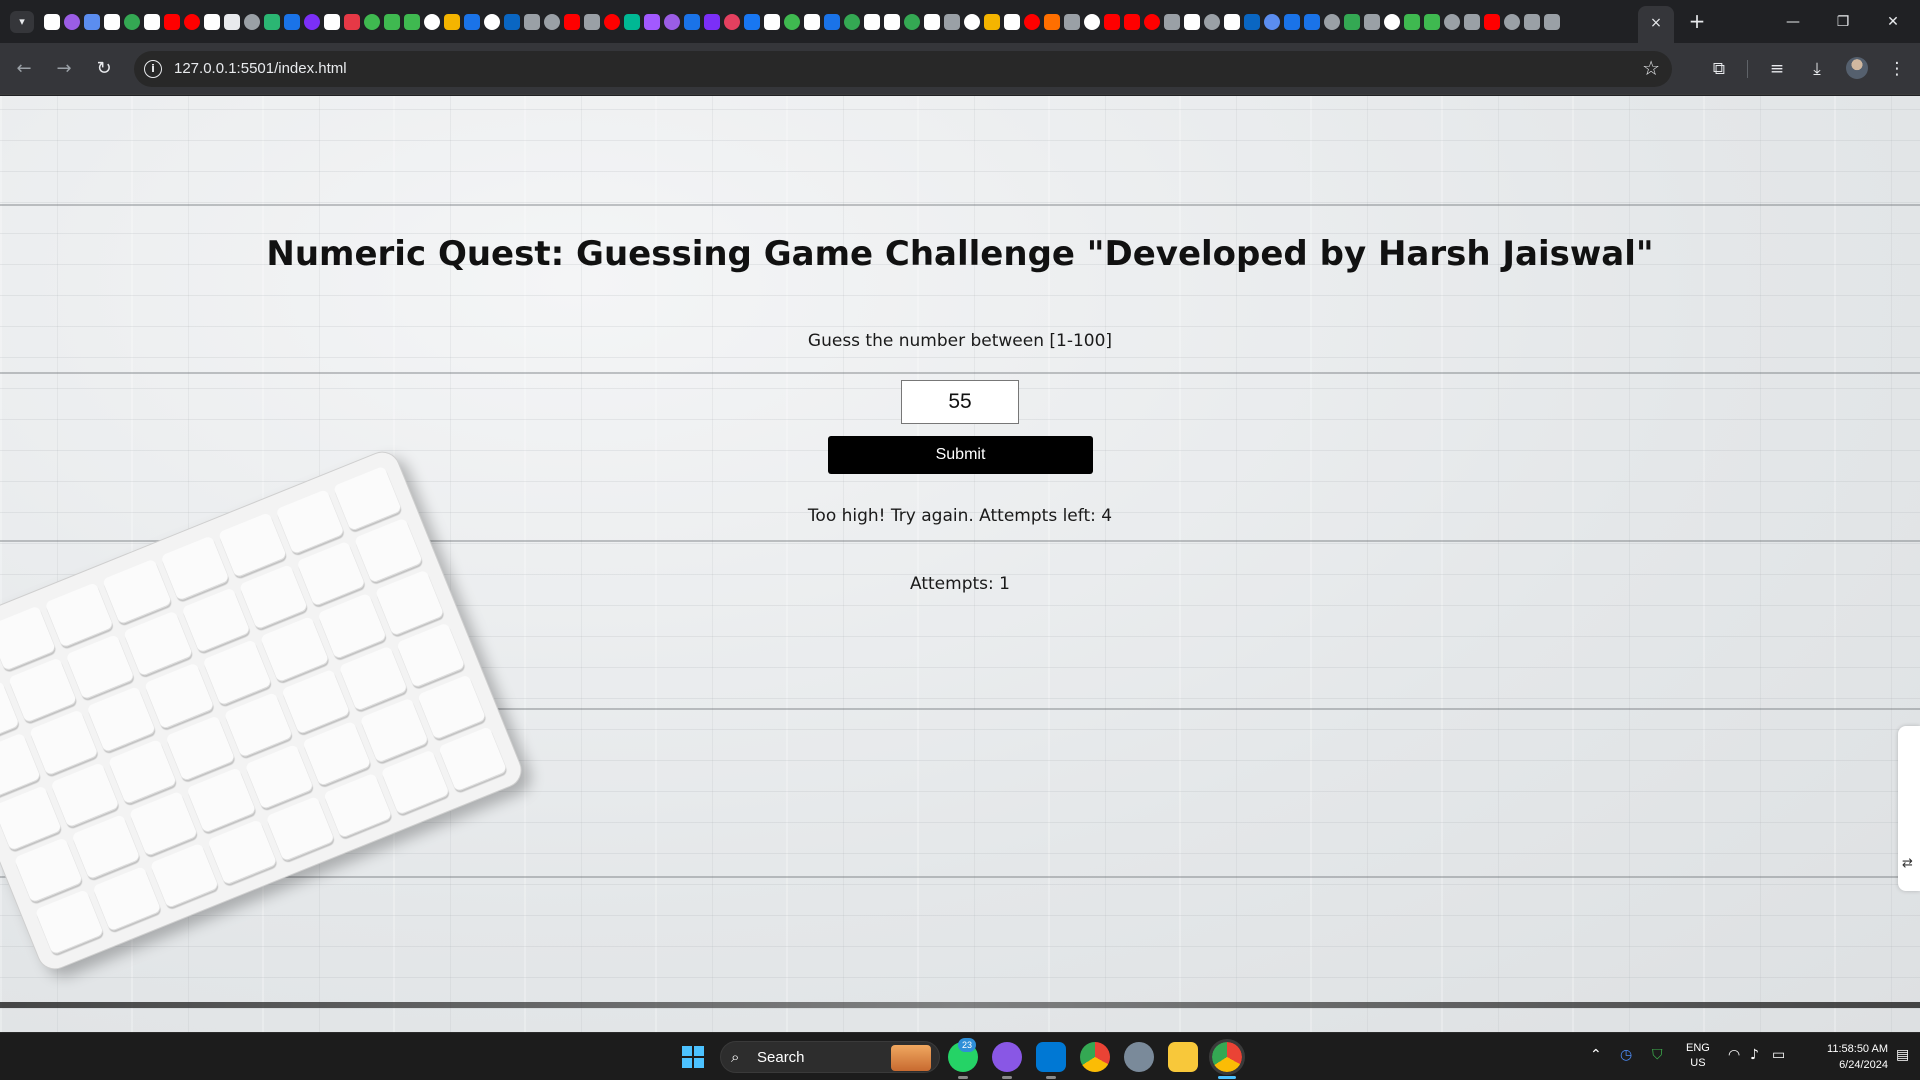 The height and width of the screenshot is (1080, 1920). I want to click on minimize-icon: —, so click(1793, 22).